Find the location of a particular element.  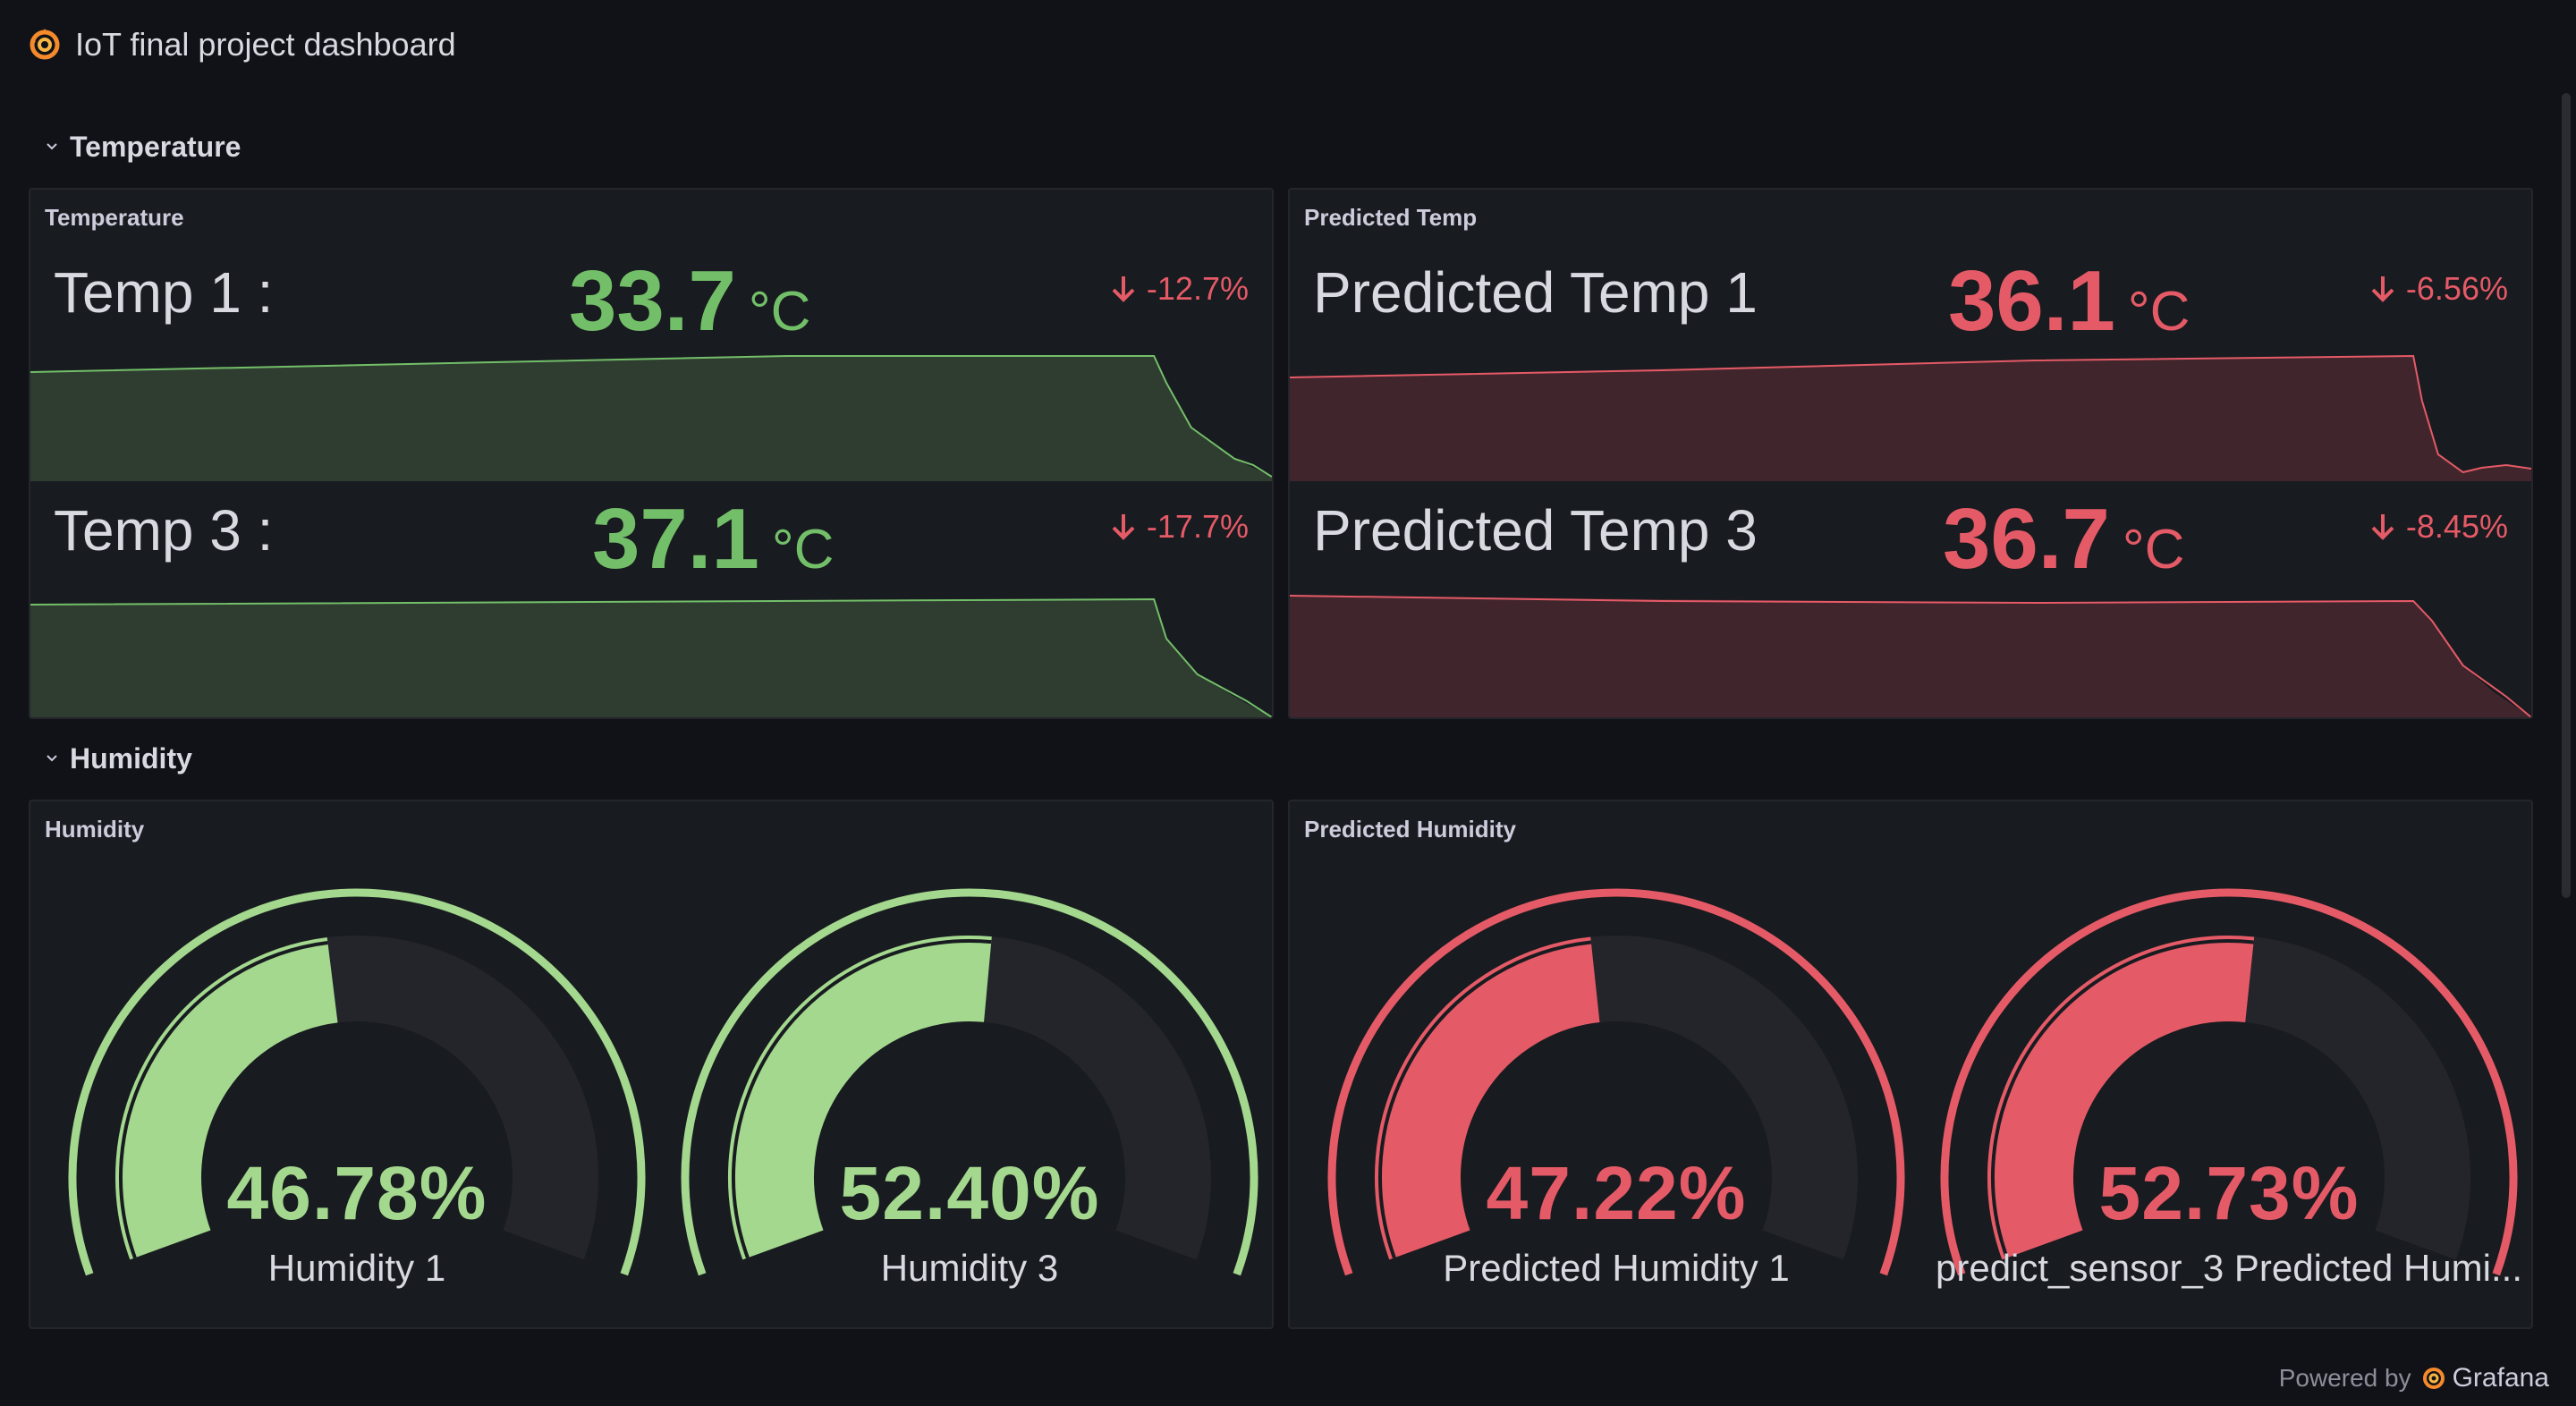

powered-by-text: Powered by is located at coordinates (2344, 1378).